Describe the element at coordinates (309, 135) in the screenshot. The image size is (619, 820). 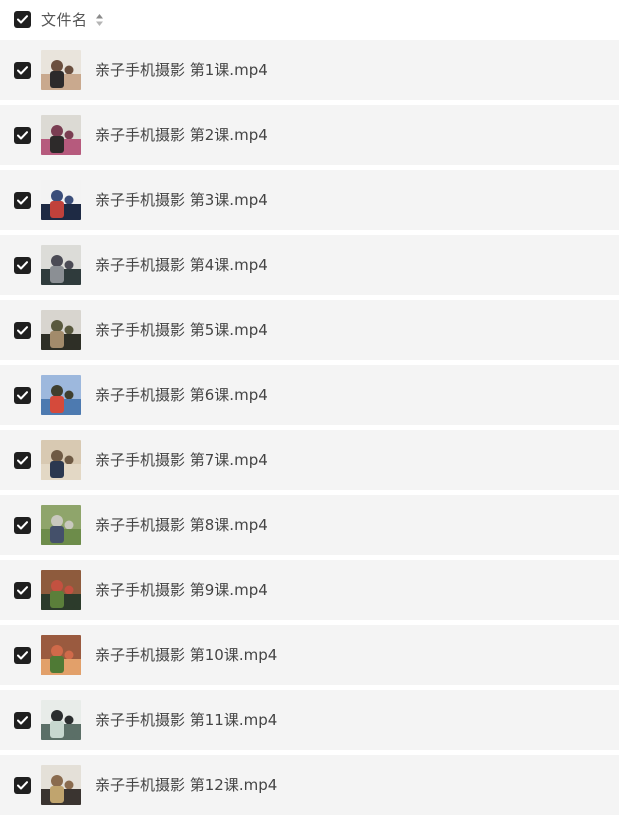
I see `file-row: 亲子手机摄影 第2课.mp4` at that location.